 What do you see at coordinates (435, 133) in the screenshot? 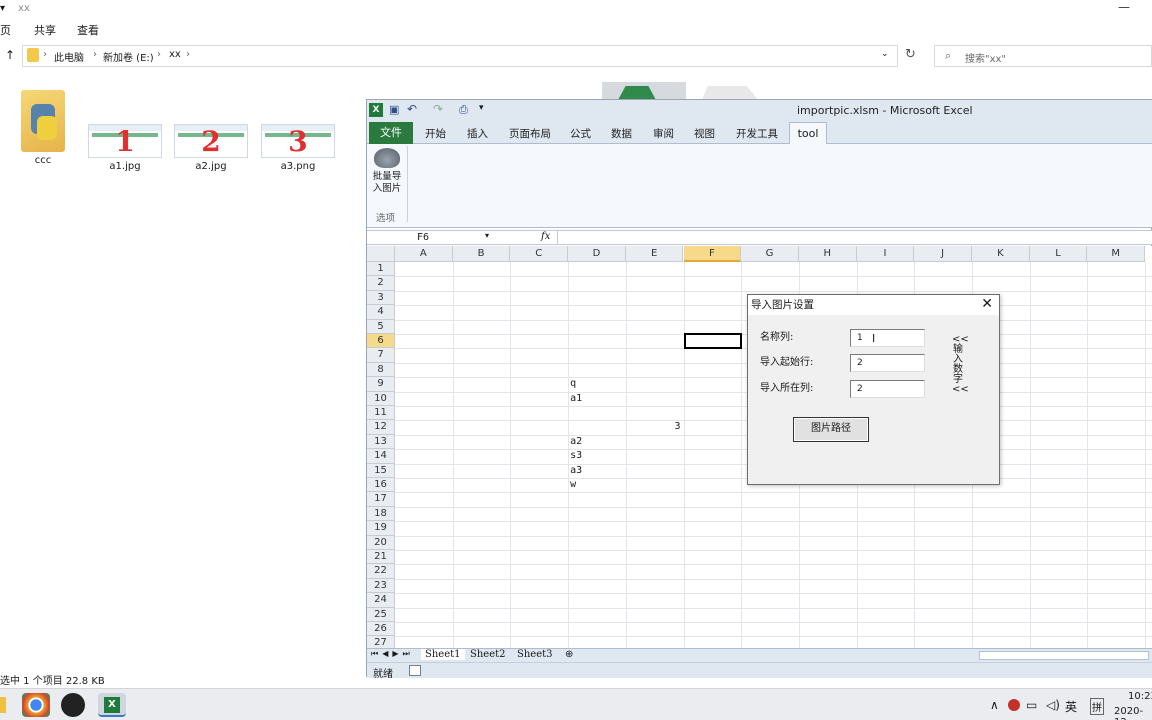
I see `tab-home: 开始` at bounding box center [435, 133].